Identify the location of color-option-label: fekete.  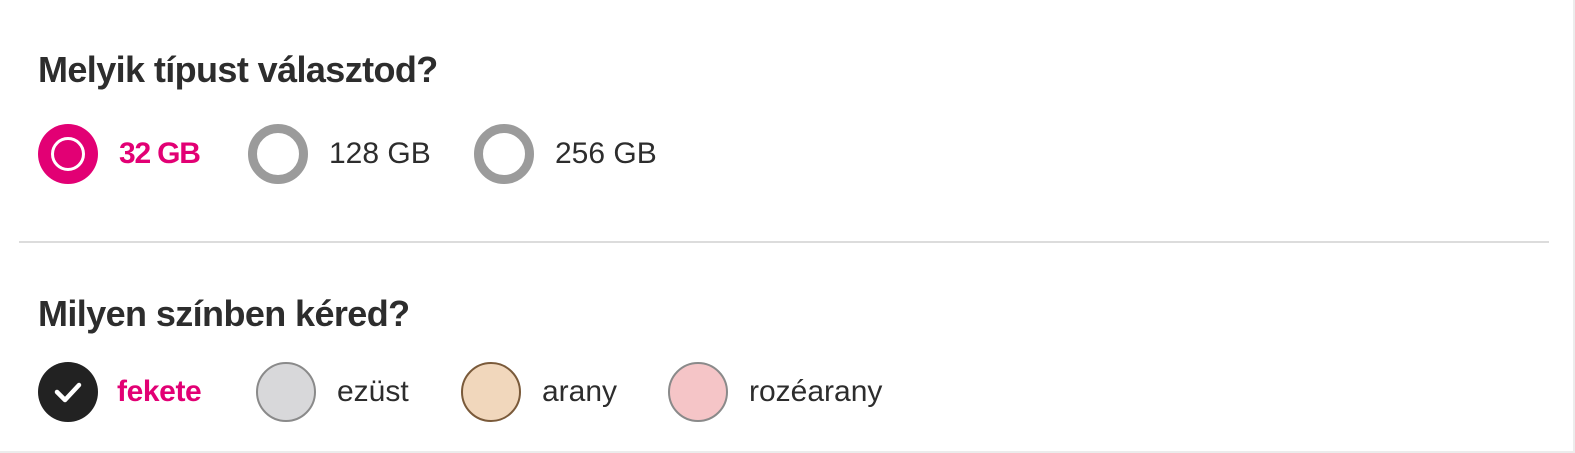
(159, 391).